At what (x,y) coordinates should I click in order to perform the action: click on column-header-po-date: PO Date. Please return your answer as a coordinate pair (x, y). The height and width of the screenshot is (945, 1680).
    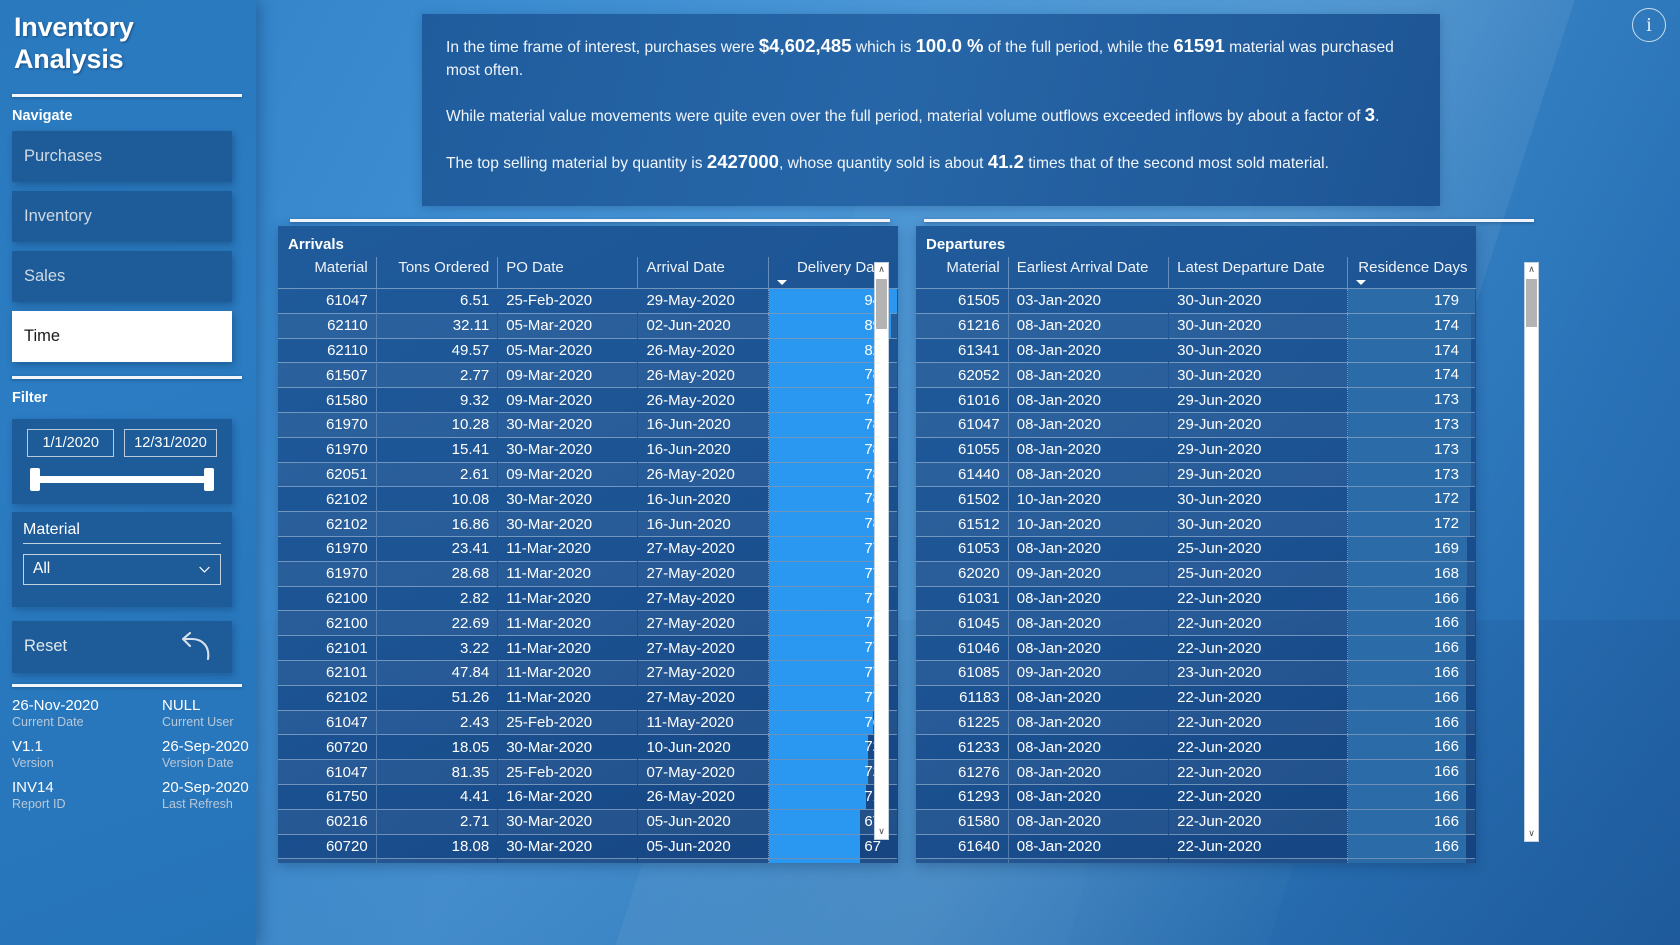
    Looking at the image, I should click on (568, 273).